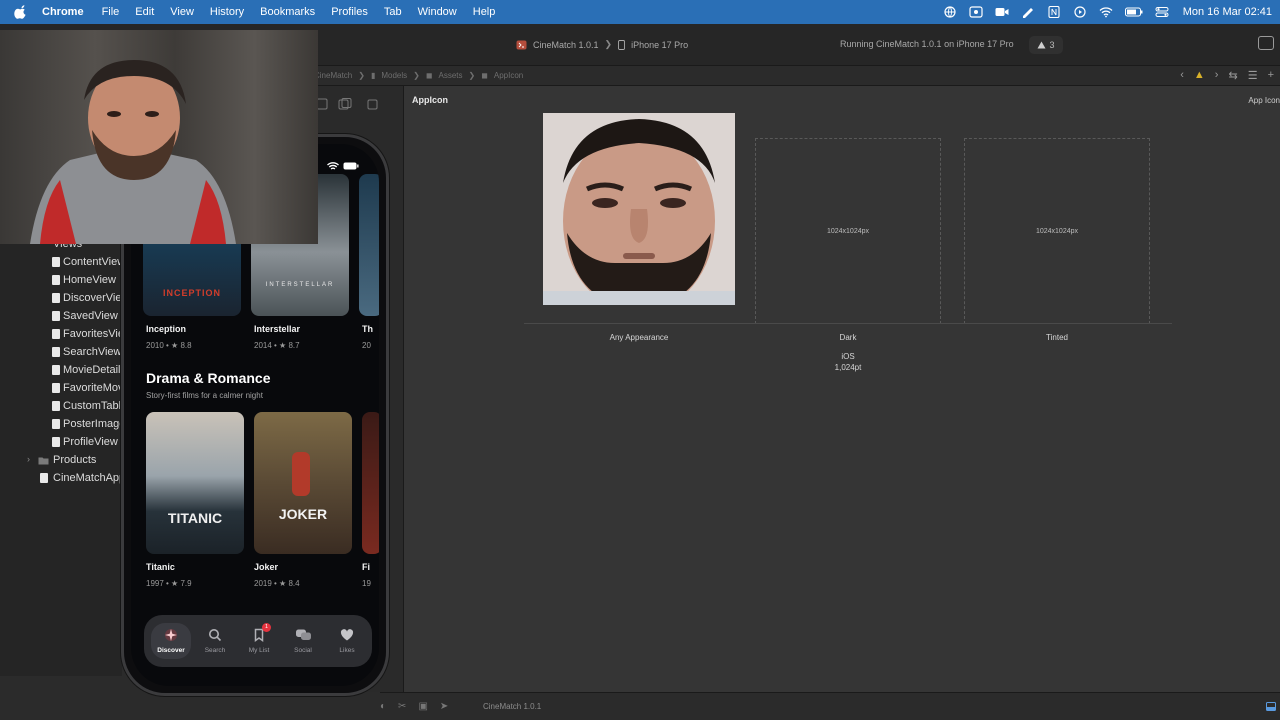  I want to click on nav-file-favoritemov: FavoriteMov, so click(92, 388).